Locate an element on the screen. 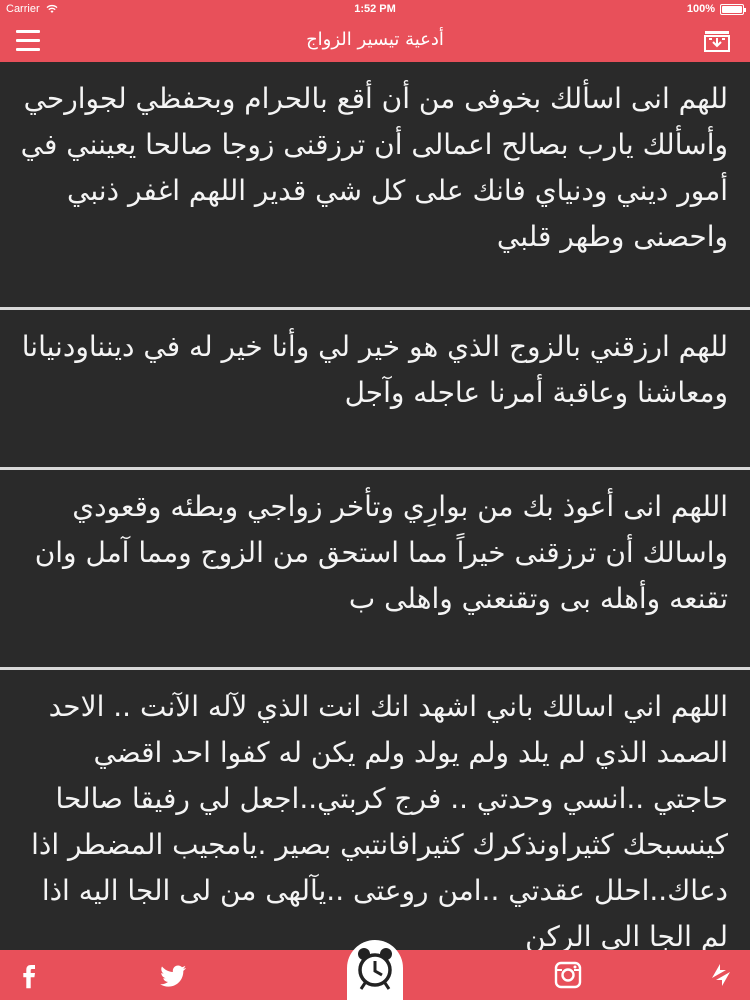  download-share-icon is located at coordinates (717, 41).